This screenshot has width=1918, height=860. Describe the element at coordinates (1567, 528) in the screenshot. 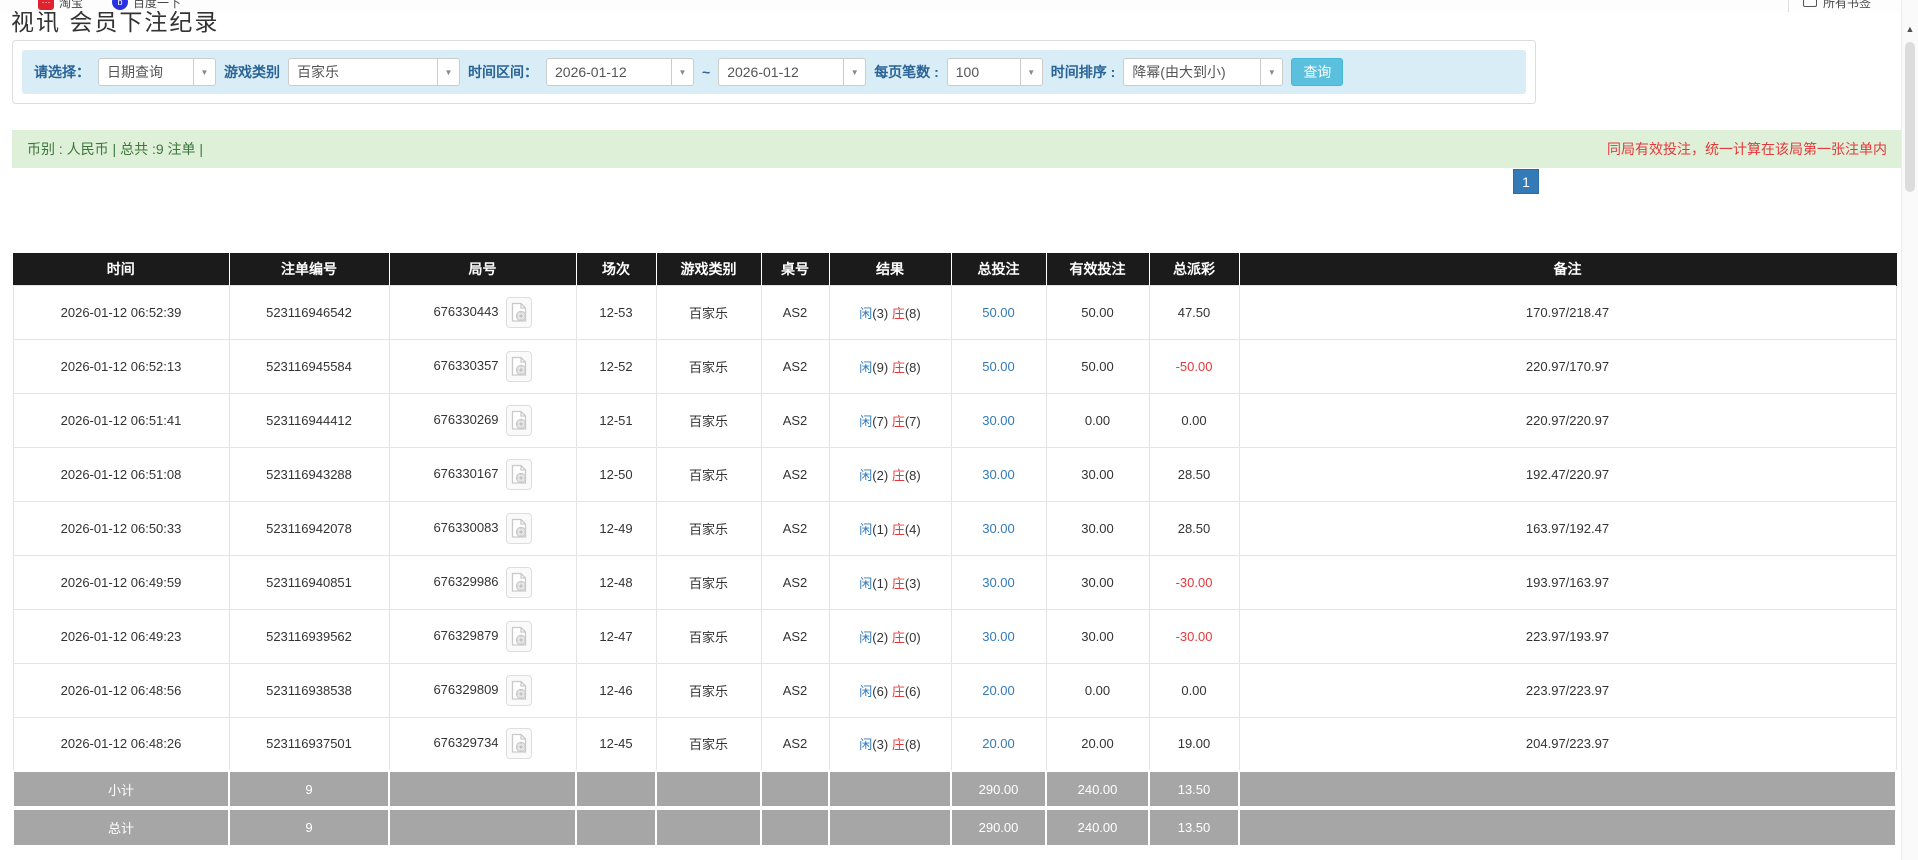

I see `cell-remark: 163.97/192.47` at that location.